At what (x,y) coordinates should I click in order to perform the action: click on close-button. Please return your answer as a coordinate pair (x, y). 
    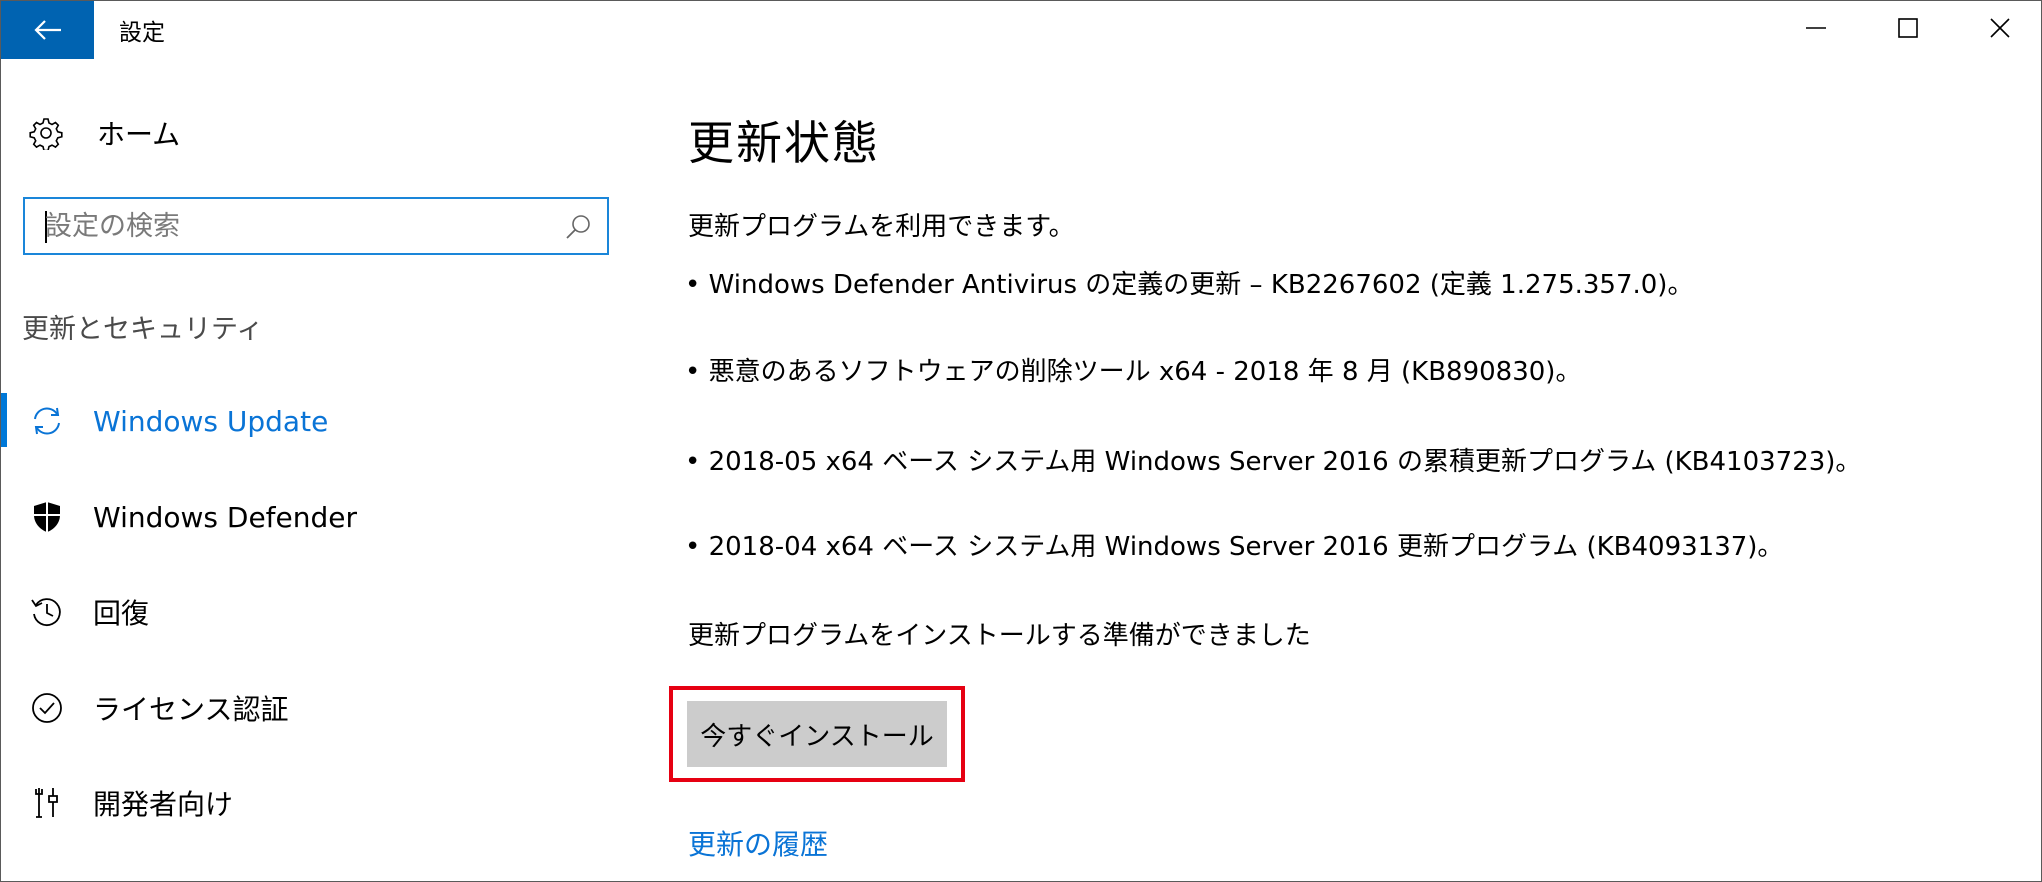
    Looking at the image, I should click on (1998, 28).